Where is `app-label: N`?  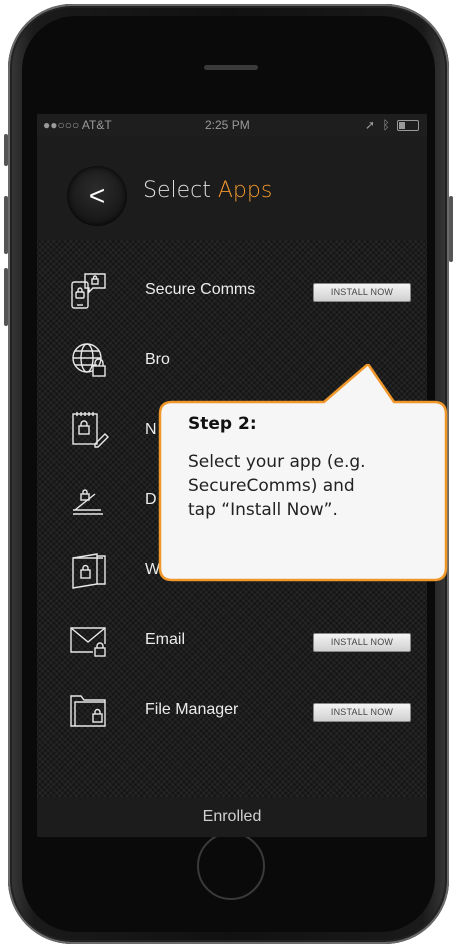
app-label: N is located at coordinates (151, 429).